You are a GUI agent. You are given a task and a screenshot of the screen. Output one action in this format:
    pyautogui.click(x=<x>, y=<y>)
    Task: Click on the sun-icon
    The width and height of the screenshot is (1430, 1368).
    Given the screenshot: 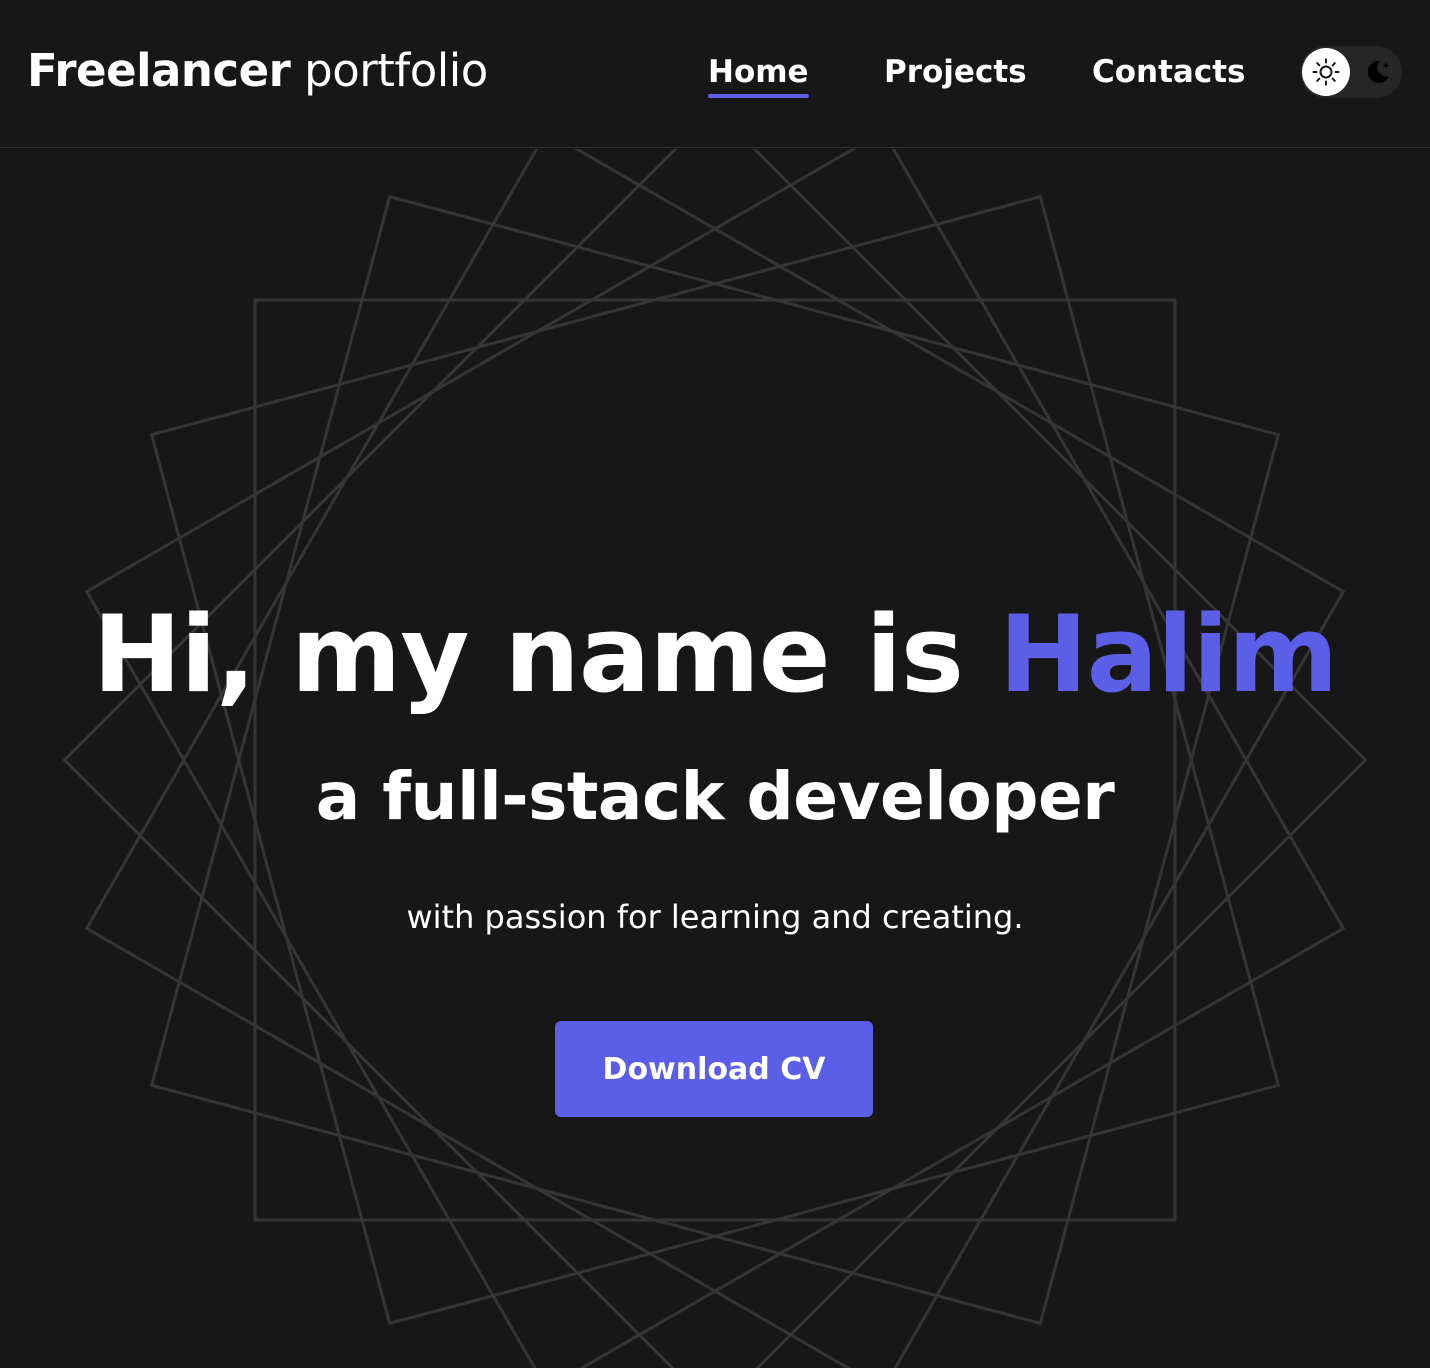 What is the action you would take?
    pyautogui.click(x=1326, y=72)
    